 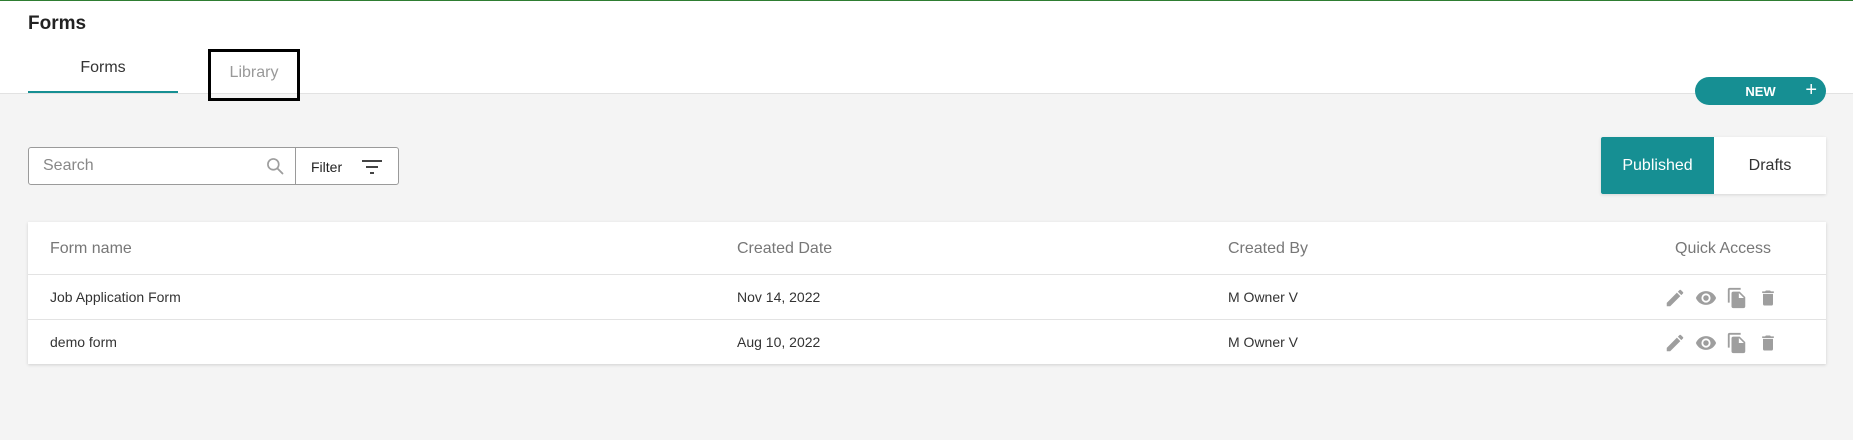 I want to click on status-toggle: Published Drafts, so click(x=1713, y=165).